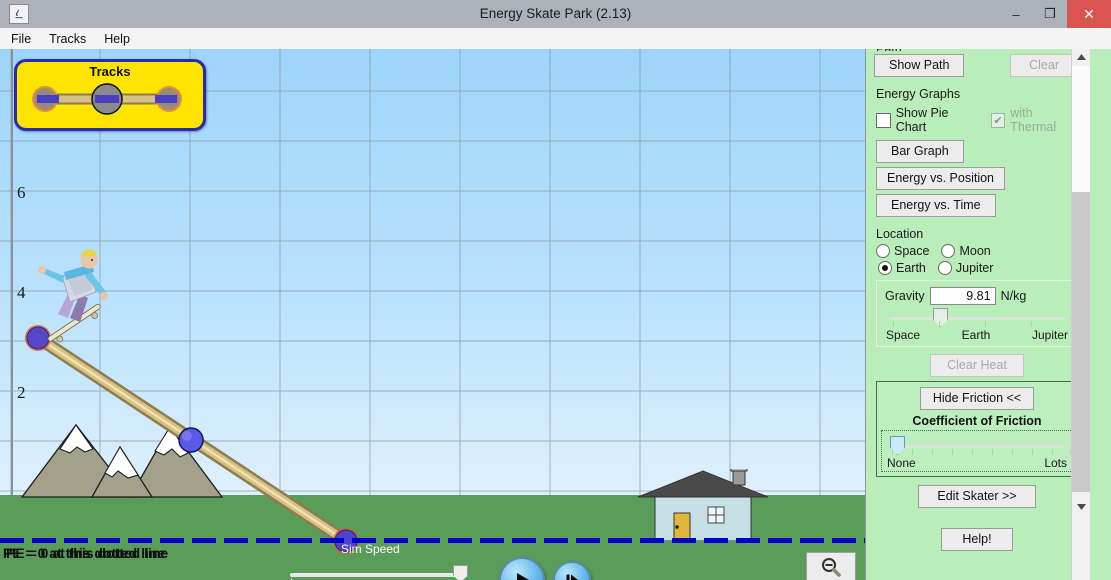 This screenshot has width=1111, height=580. Describe the element at coordinates (191, 440) in the screenshot. I see `track-control-point-middle` at that location.